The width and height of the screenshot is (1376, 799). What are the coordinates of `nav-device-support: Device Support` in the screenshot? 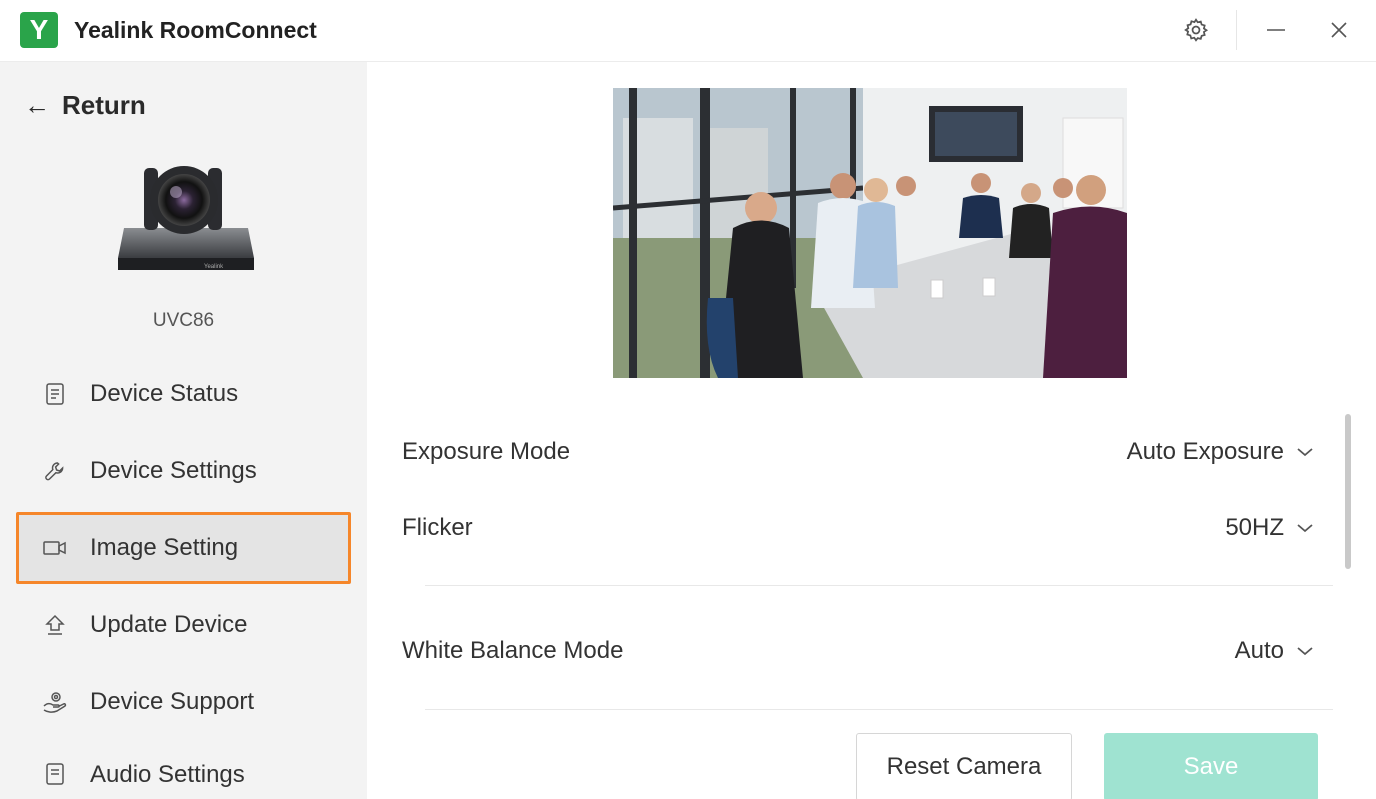 It's located at (183, 702).